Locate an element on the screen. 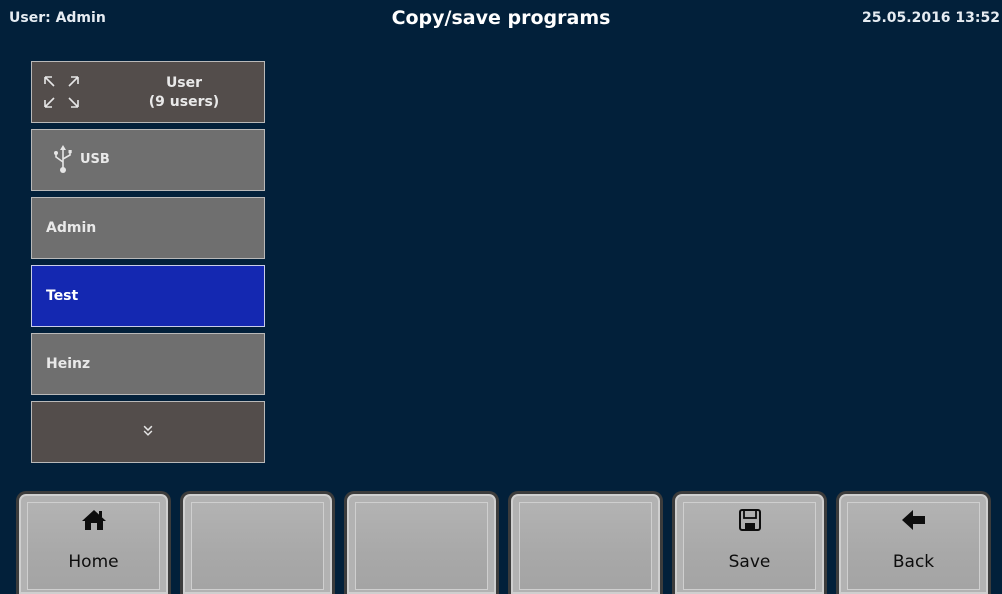 This screenshot has width=1002, height=594. floppy-disk-icon is located at coordinates (749, 520).